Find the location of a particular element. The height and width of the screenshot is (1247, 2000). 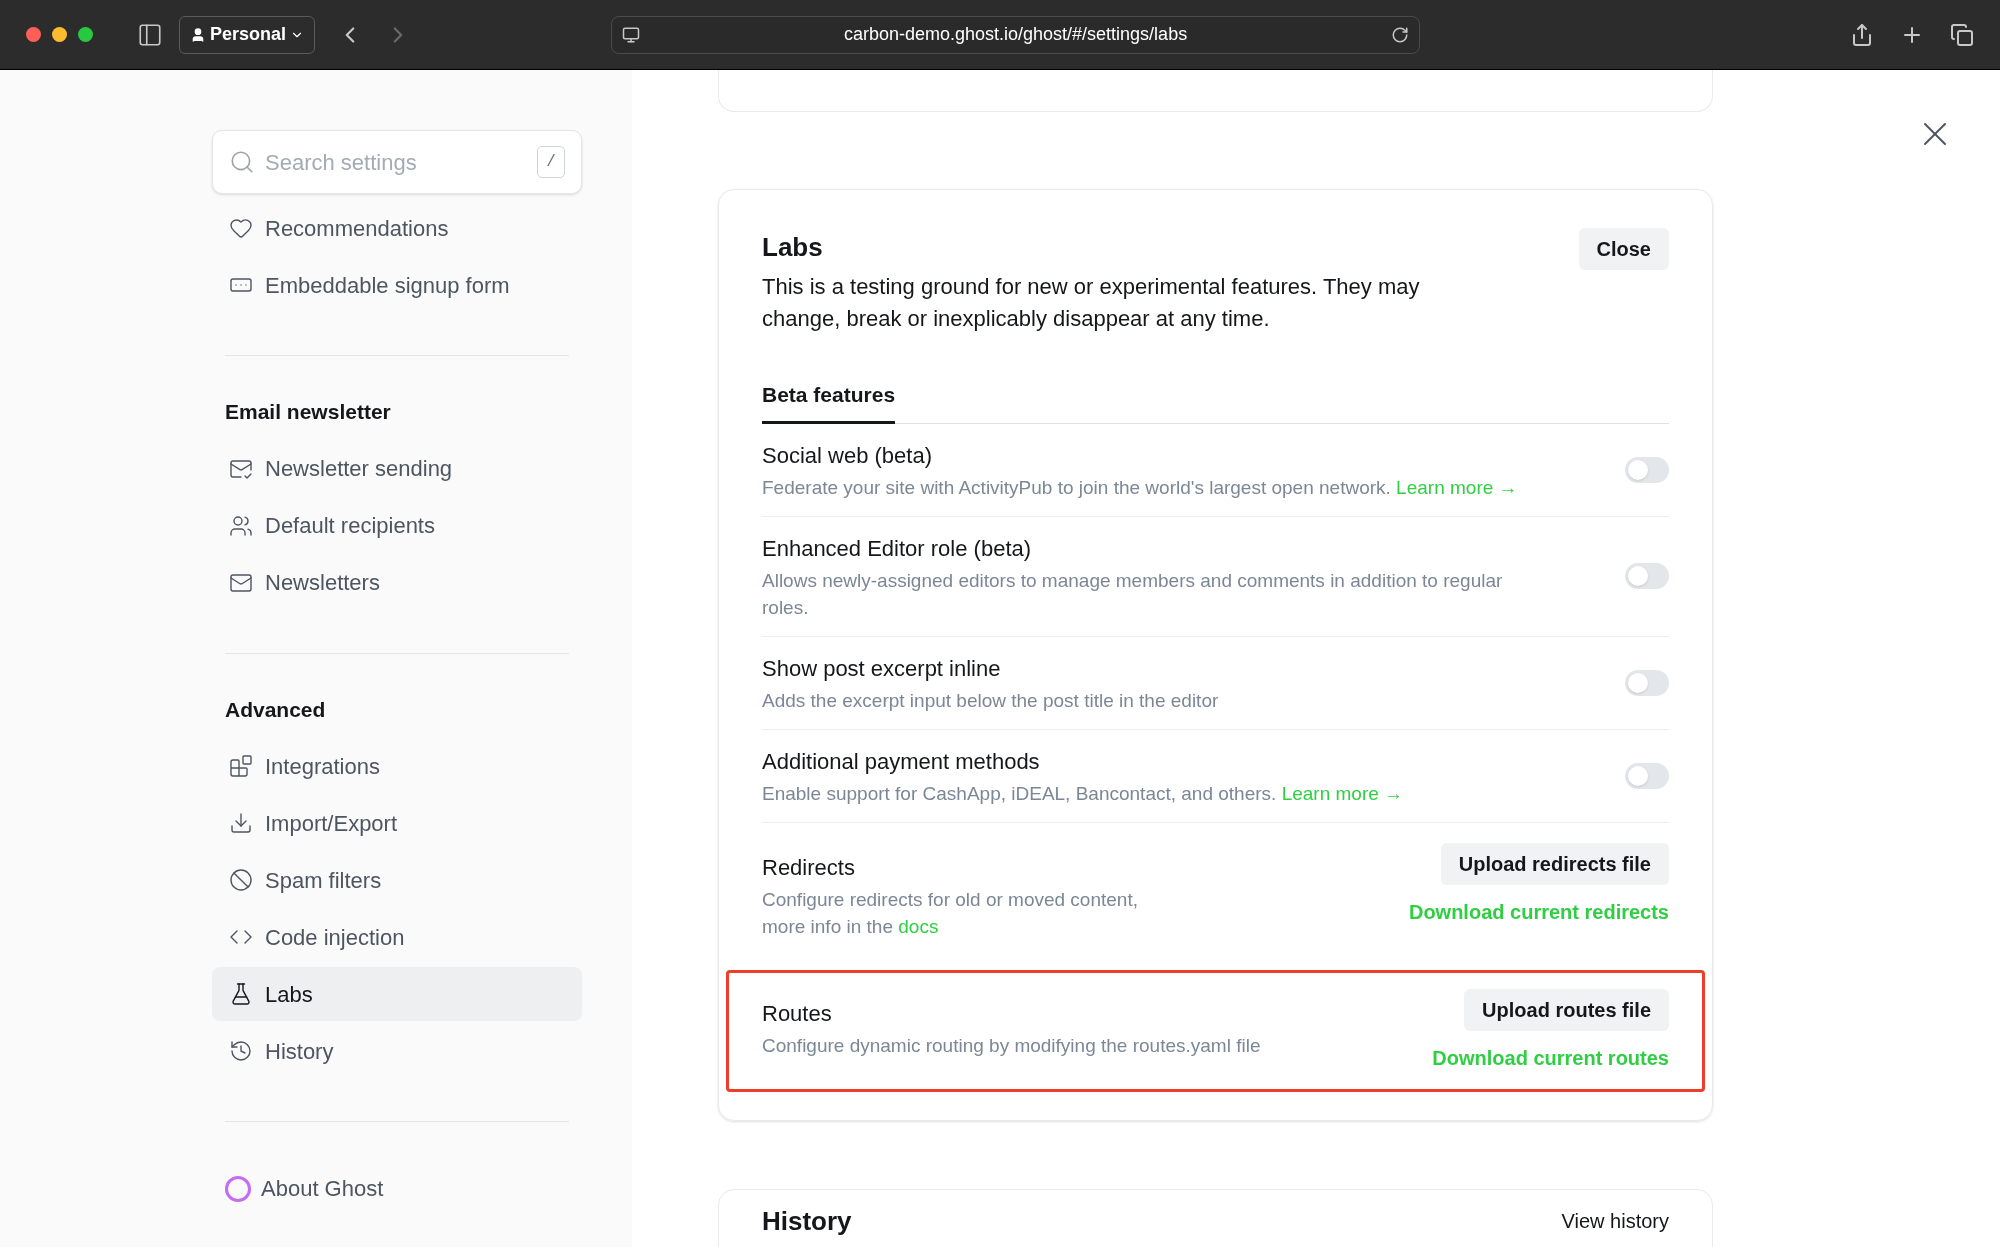

feature-description: Enable support for CashApp, iDEAL, Bancontact, and others. Learn more → is located at coordinates (1083, 793).